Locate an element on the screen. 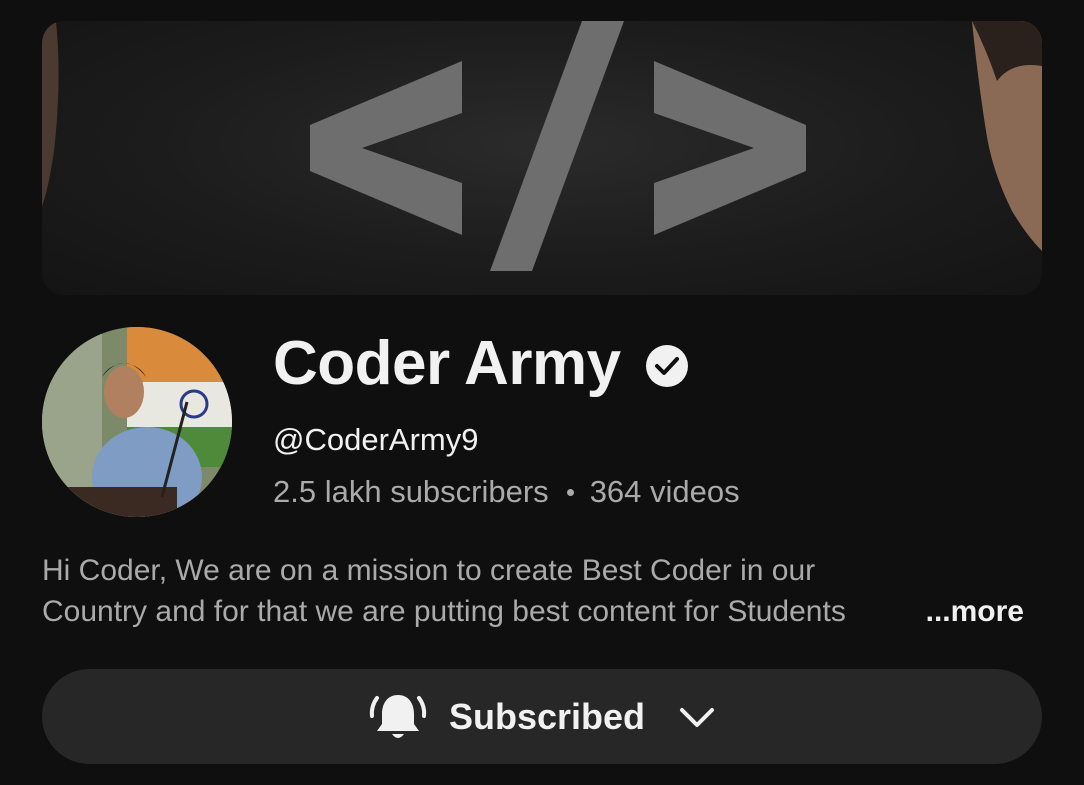 The width and height of the screenshot is (1084, 785). banner-slash is located at coordinates (557, 146).